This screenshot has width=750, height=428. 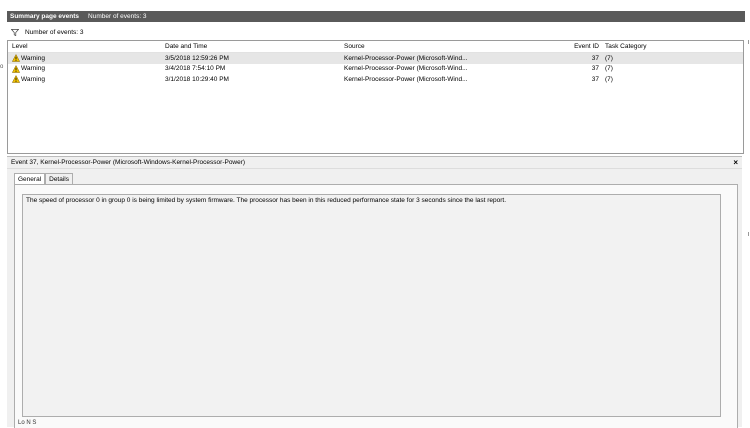 What do you see at coordinates (195, 68) in the screenshot?
I see `row-date: 3/4/2018 7:54:10 PM` at bounding box center [195, 68].